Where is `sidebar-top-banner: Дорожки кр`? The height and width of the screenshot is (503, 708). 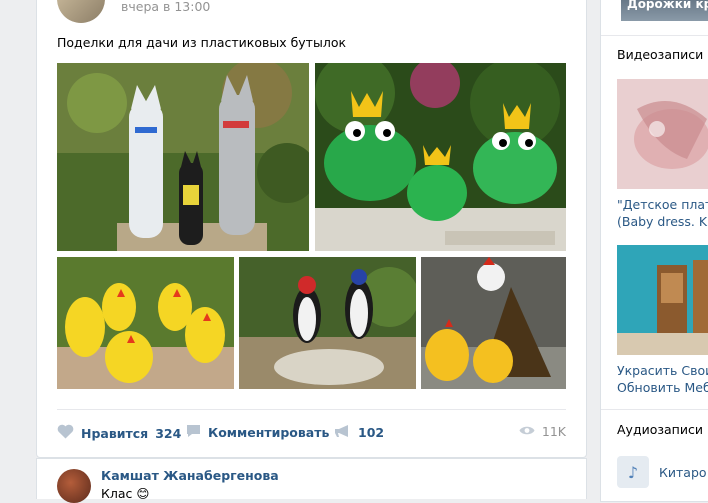
sidebar-top-banner: Дорожки кр is located at coordinates (664, 10).